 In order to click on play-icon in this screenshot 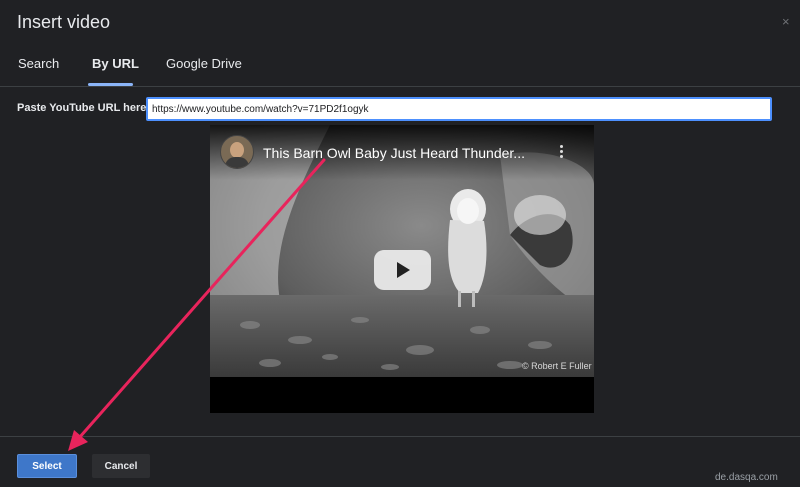, I will do `click(402, 270)`.